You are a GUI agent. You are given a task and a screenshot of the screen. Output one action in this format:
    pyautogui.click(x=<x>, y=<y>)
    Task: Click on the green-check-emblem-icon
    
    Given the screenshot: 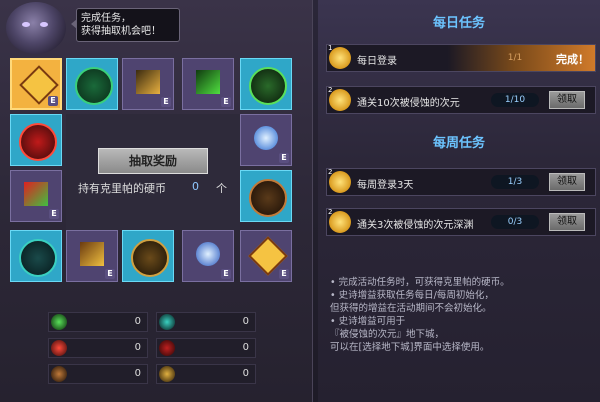 What is the action you would take?
    pyautogui.click(x=268, y=86)
    